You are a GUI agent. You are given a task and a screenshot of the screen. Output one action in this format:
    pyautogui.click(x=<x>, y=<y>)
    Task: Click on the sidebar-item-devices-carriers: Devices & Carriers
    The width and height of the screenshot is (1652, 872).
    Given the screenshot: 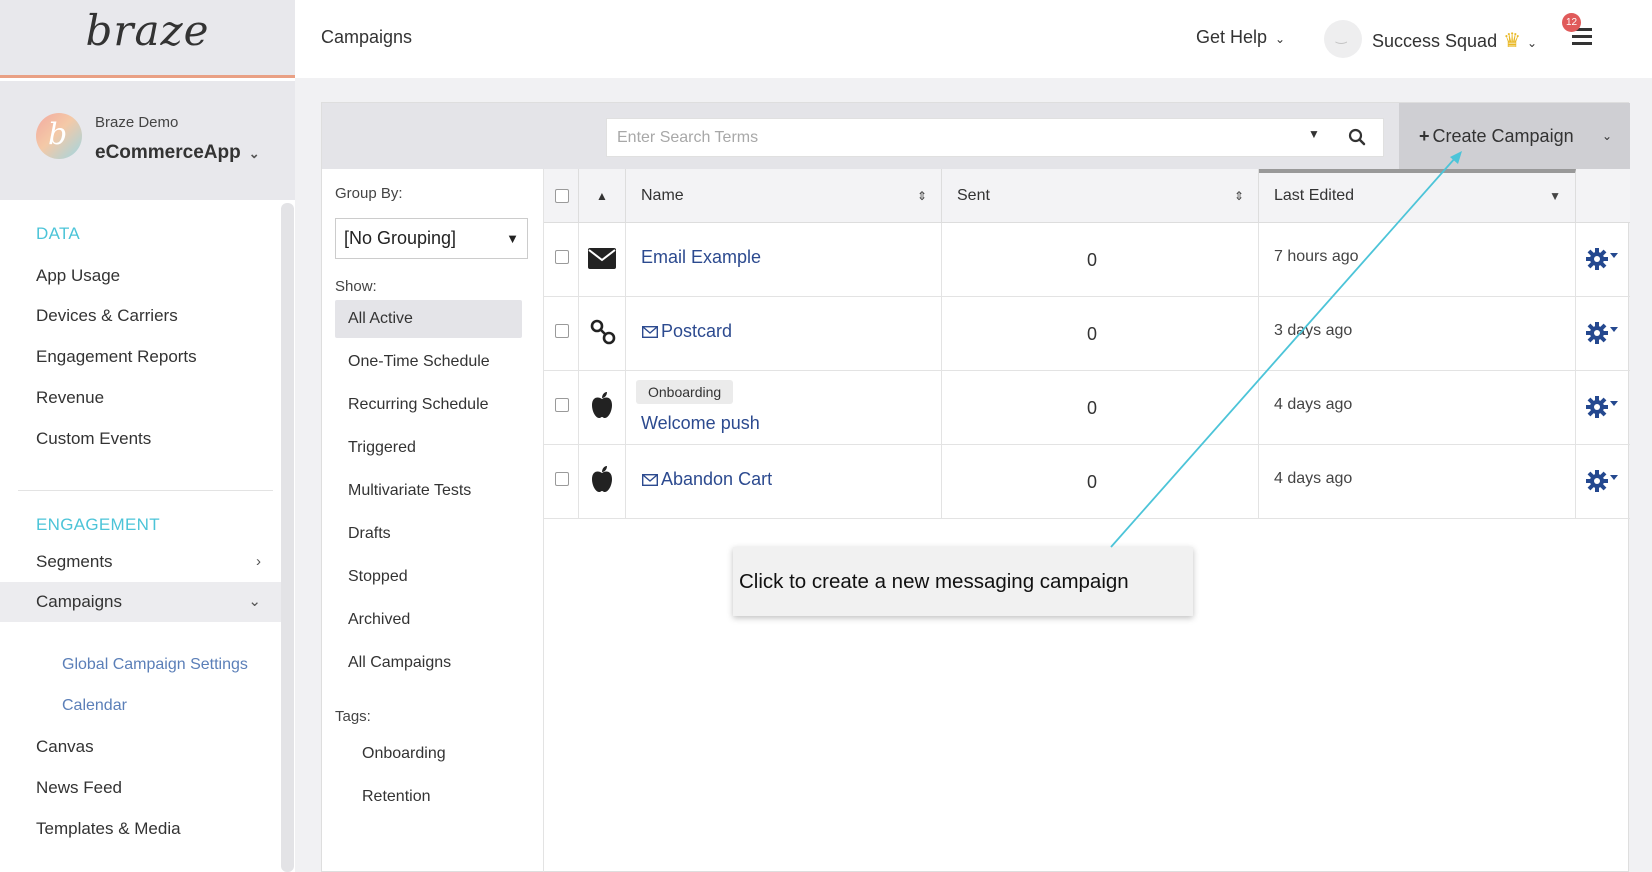 What is the action you would take?
    pyautogui.click(x=140, y=316)
    